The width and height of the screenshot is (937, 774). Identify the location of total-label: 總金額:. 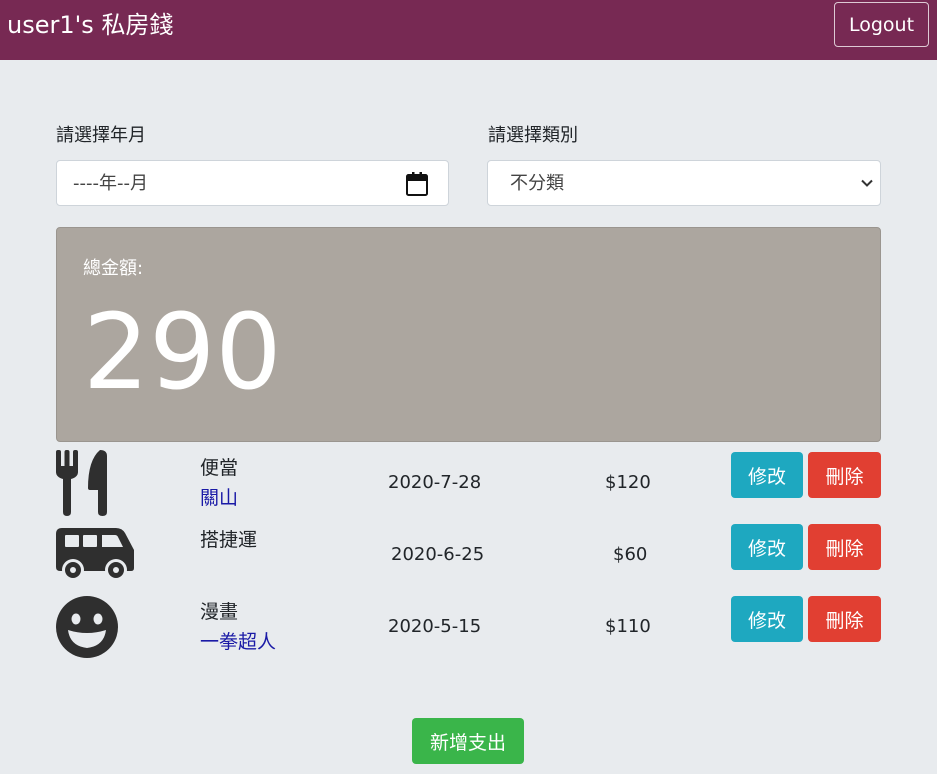
(113, 268).